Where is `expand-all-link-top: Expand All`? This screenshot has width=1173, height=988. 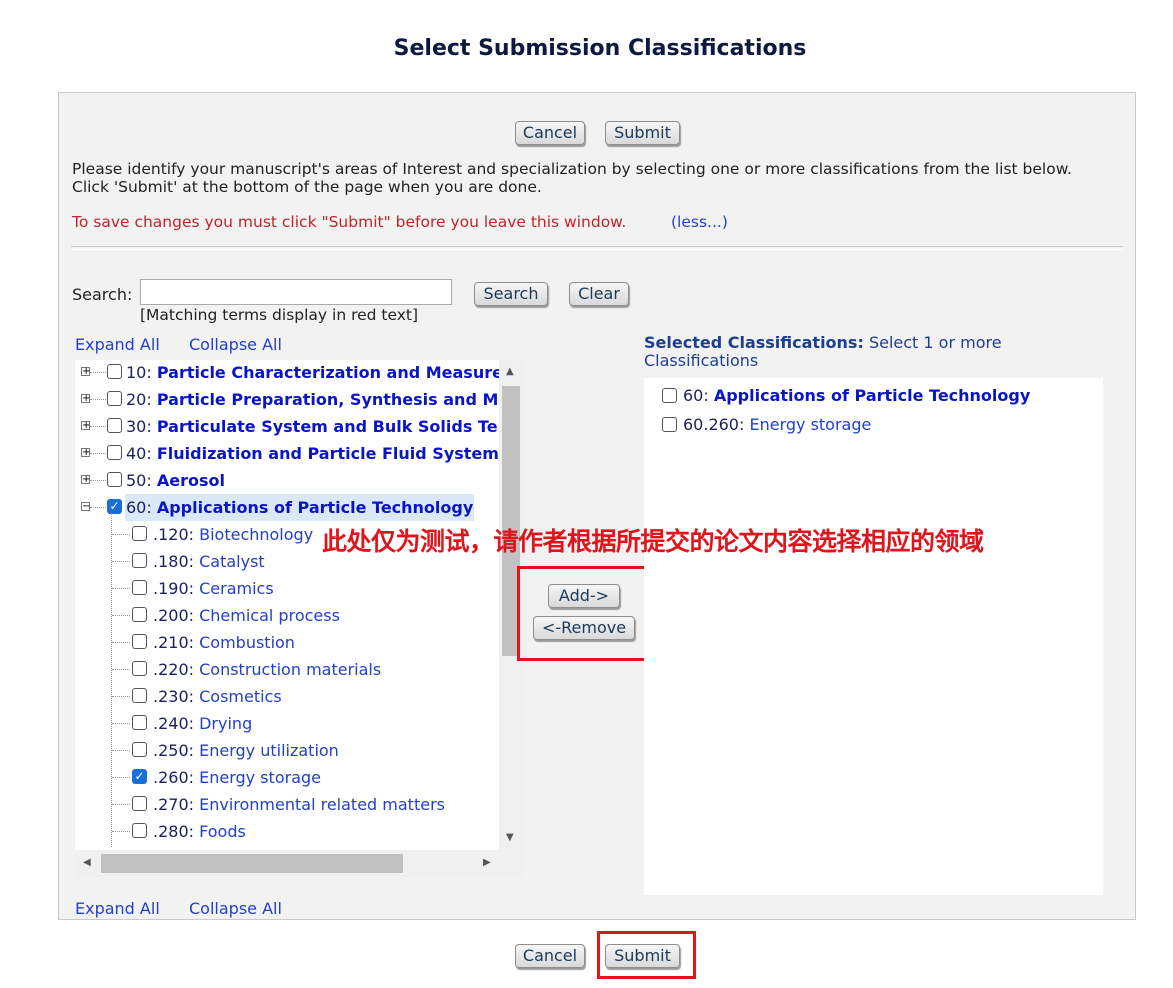 expand-all-link-top: Expand All is located at coordinates (117, 344).